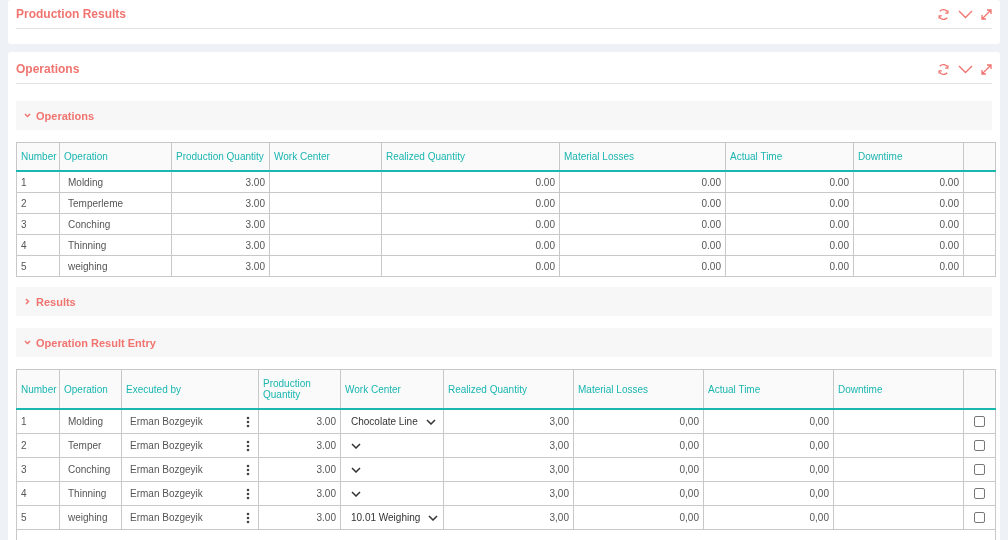  Describe the element at coordinates (48, 69) in the screenshot. I see `panel-title: Operations` at that location.